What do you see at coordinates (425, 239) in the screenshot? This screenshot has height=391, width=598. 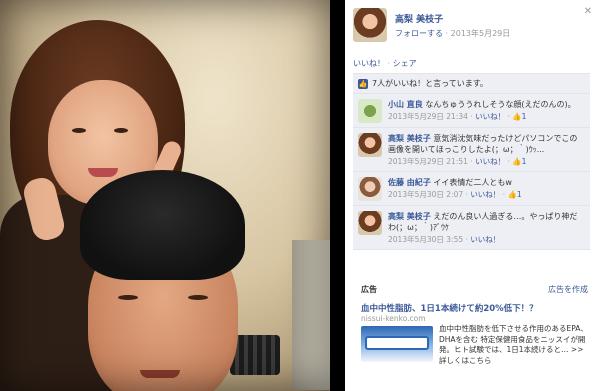 I see `comment-time: 2013年5月30日 3:55` at bounding box center [425, 239].